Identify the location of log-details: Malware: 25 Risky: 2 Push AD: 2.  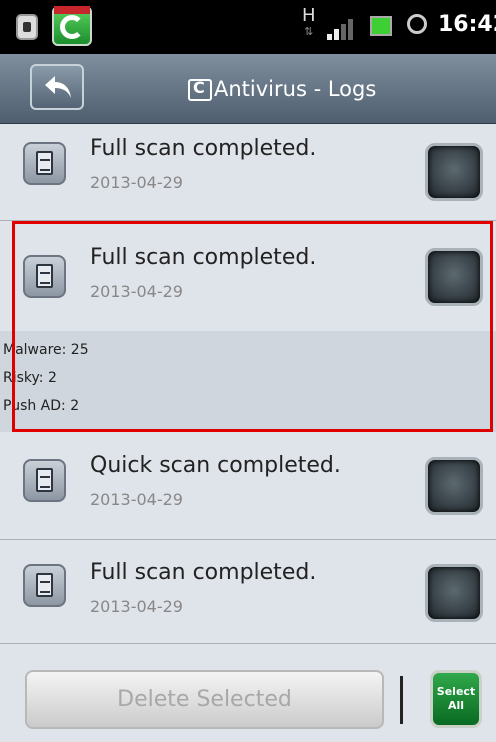
(248, 381).